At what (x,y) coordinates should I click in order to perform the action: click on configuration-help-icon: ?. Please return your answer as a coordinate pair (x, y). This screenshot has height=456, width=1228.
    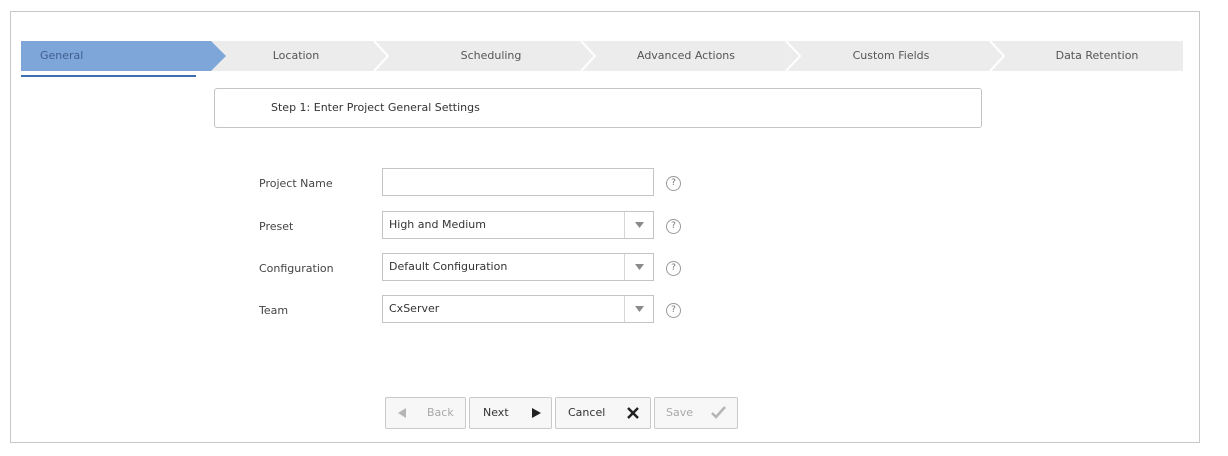
    Looking at the image, I should click on (673, 268).